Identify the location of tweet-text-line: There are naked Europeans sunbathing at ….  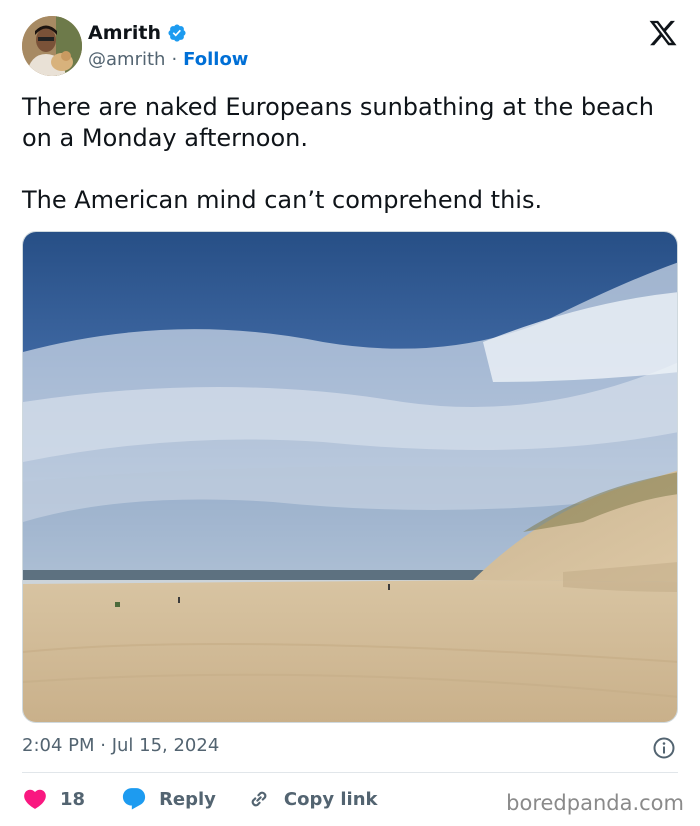
(338, 122).